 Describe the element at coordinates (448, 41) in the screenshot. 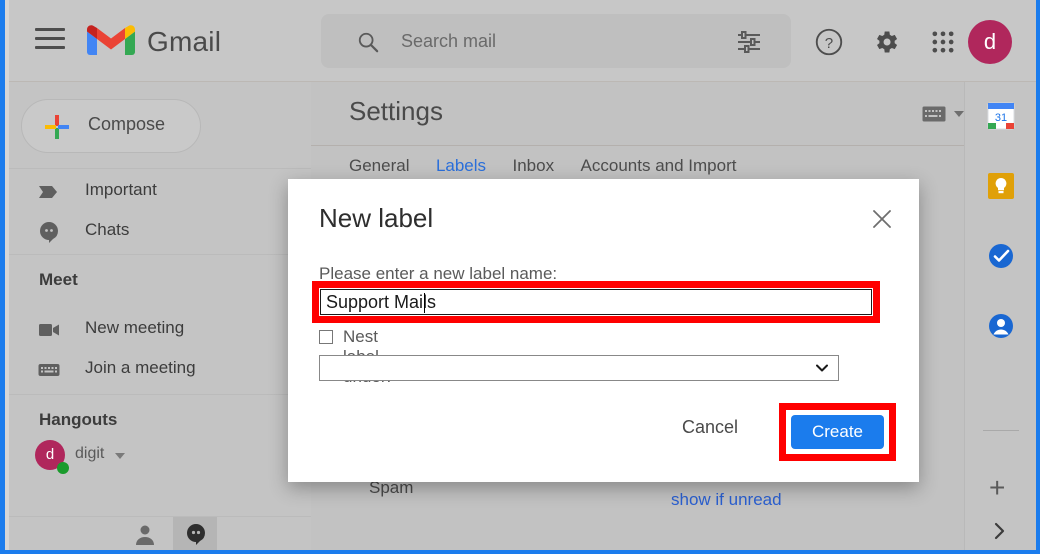

I see `search-input: Search mail` at that location.